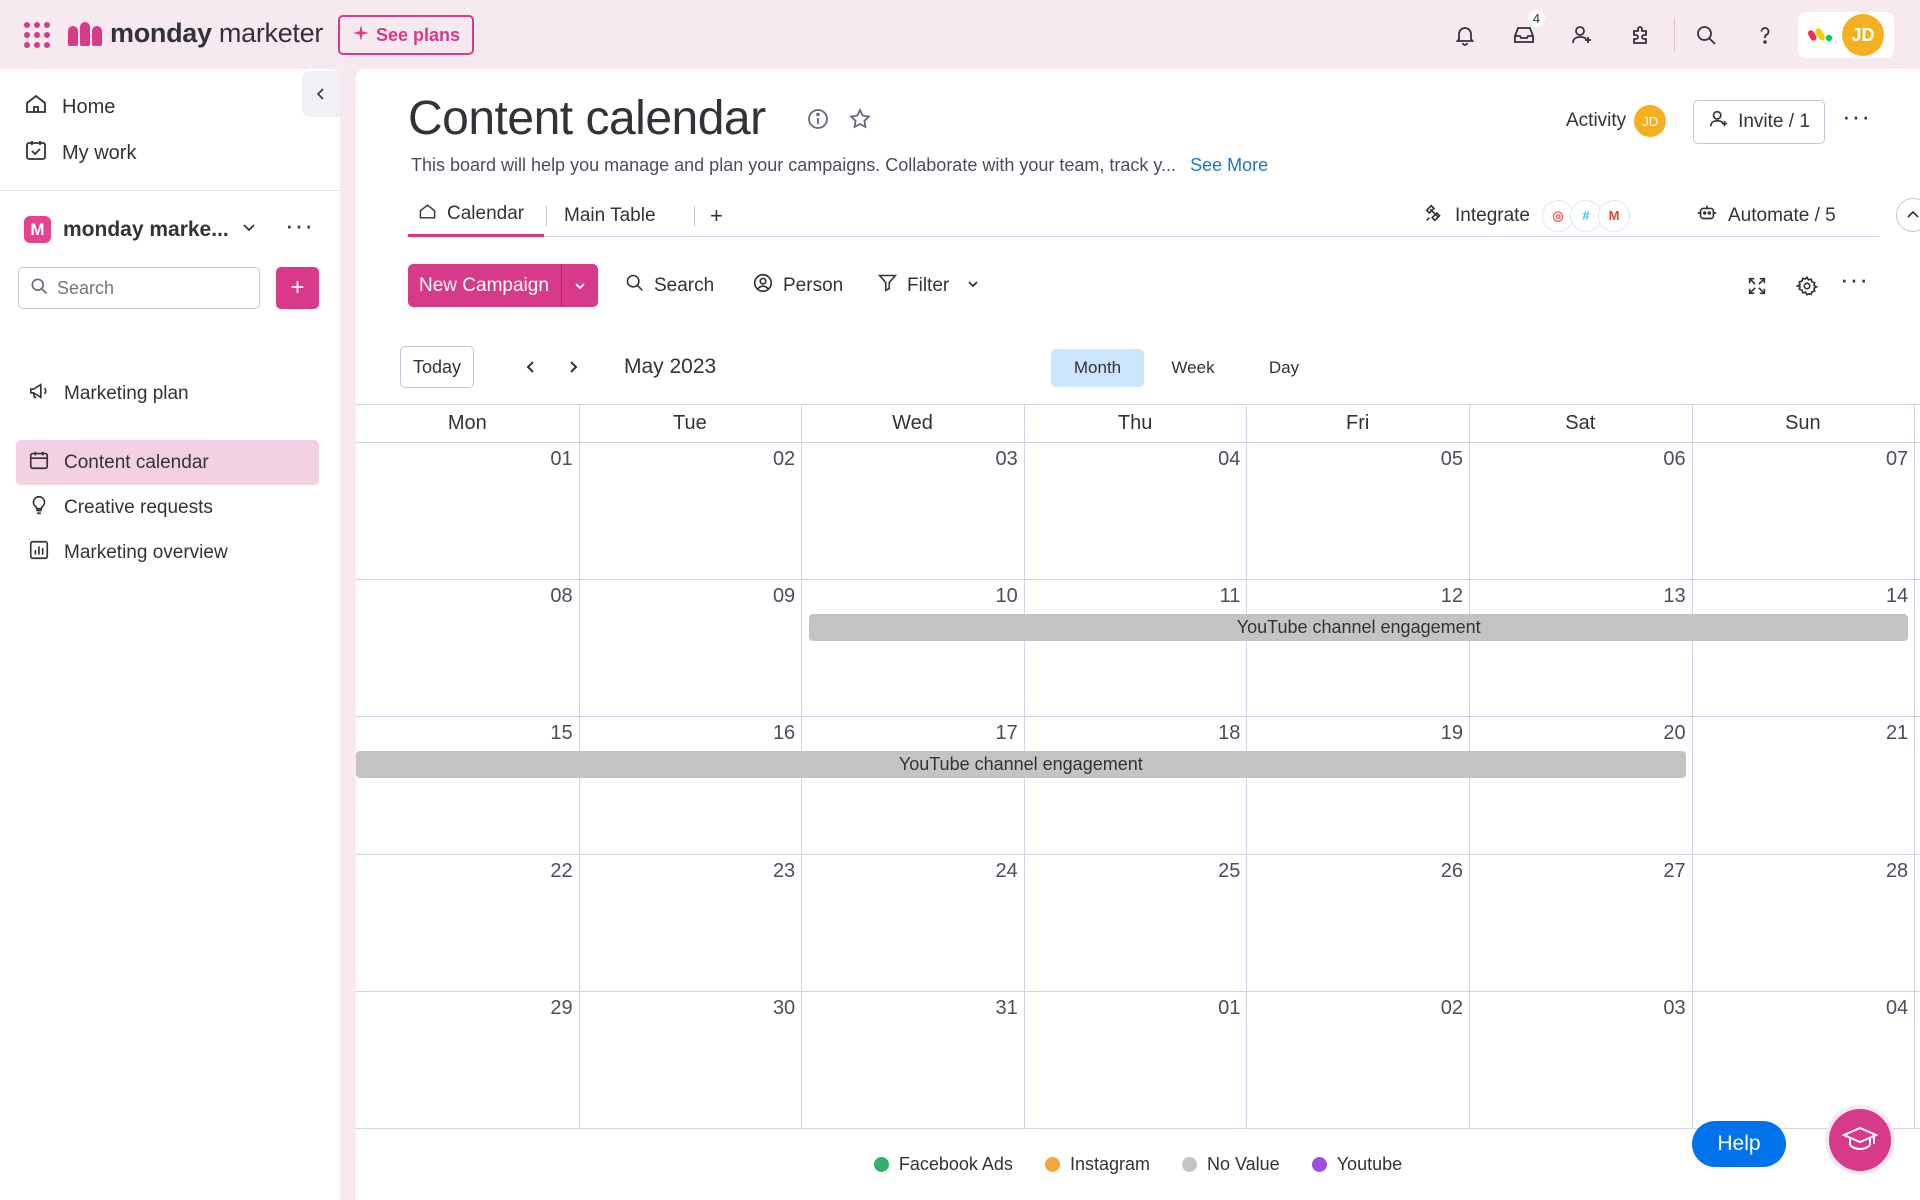  I want to click on integrate-label: Integrate, so click(1492, 215).